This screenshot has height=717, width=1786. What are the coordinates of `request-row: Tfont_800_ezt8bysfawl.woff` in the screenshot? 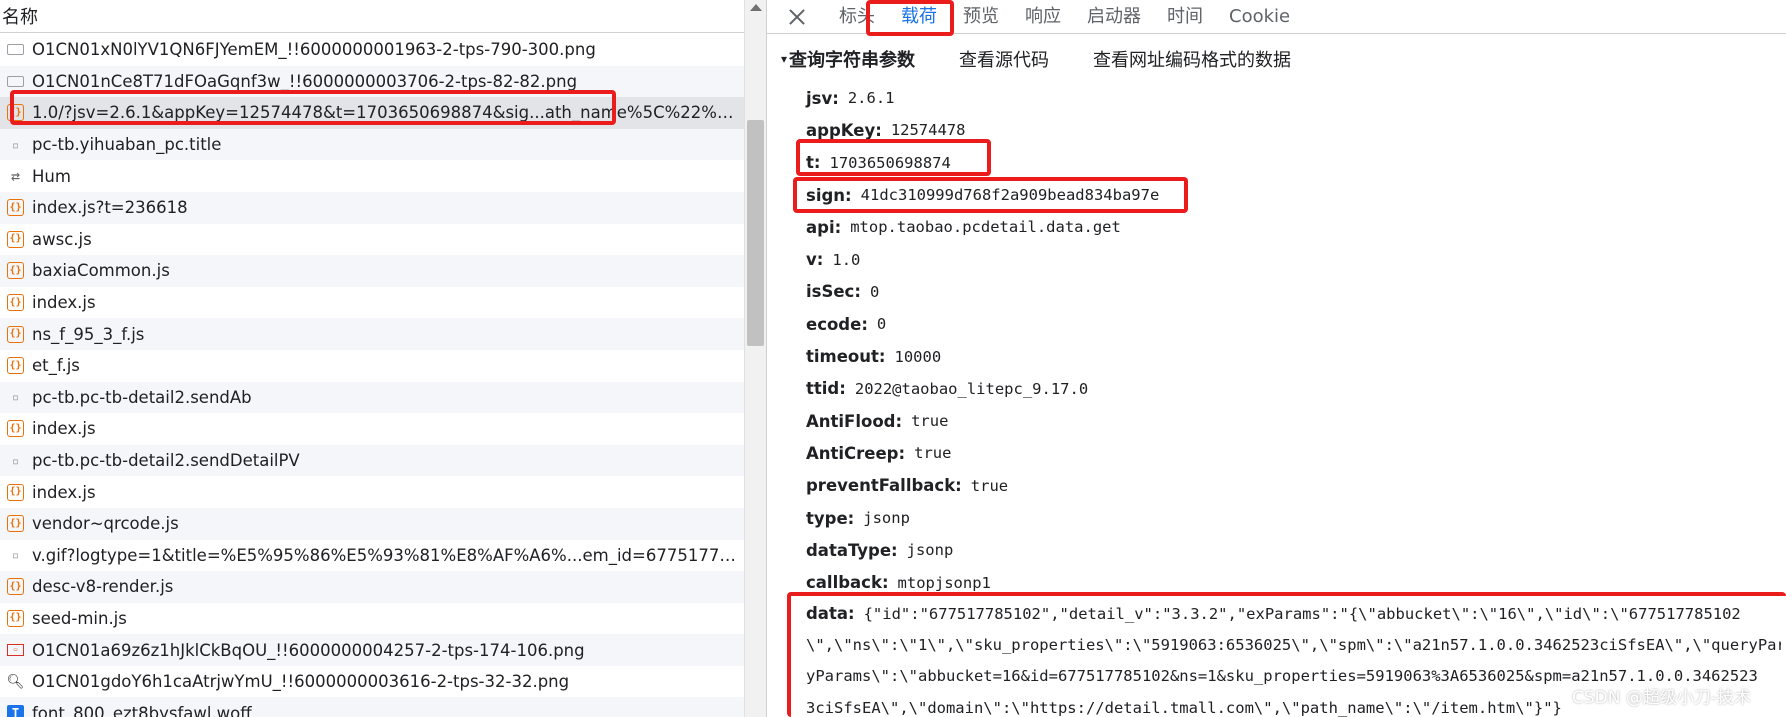 It's located at (372, 707).